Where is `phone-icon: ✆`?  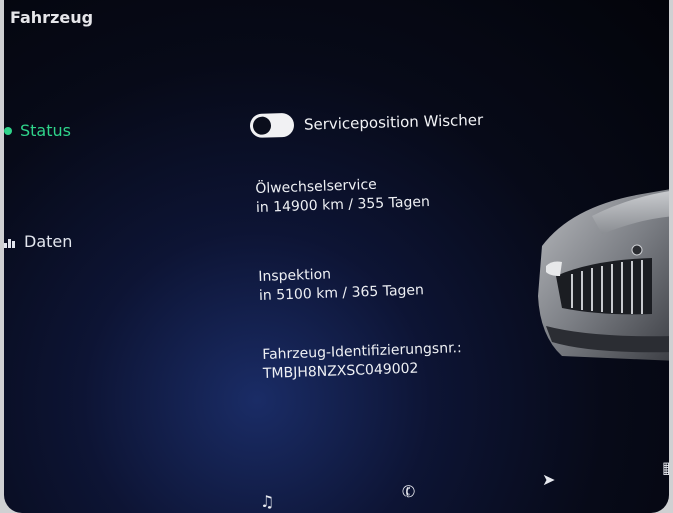
phone-icon: ✆ is located at coordinates (408, 491).